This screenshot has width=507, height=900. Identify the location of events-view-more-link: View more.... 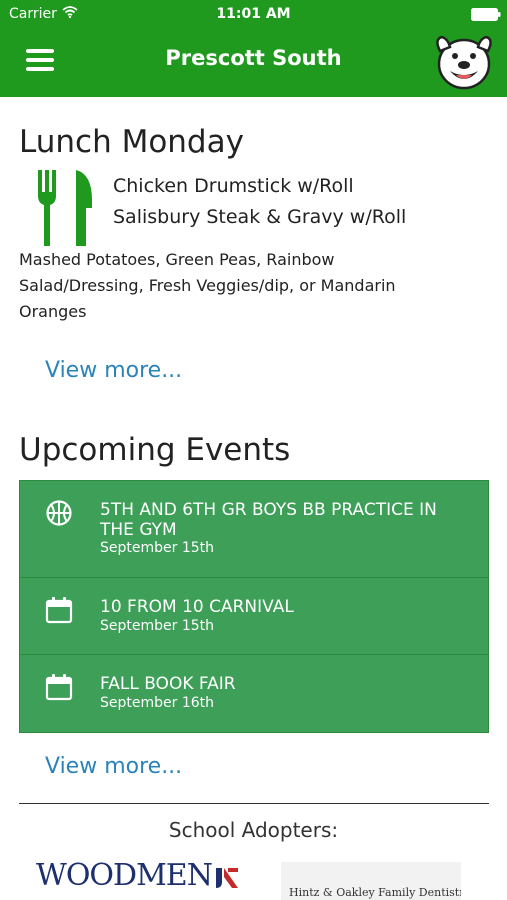
(113, 766).